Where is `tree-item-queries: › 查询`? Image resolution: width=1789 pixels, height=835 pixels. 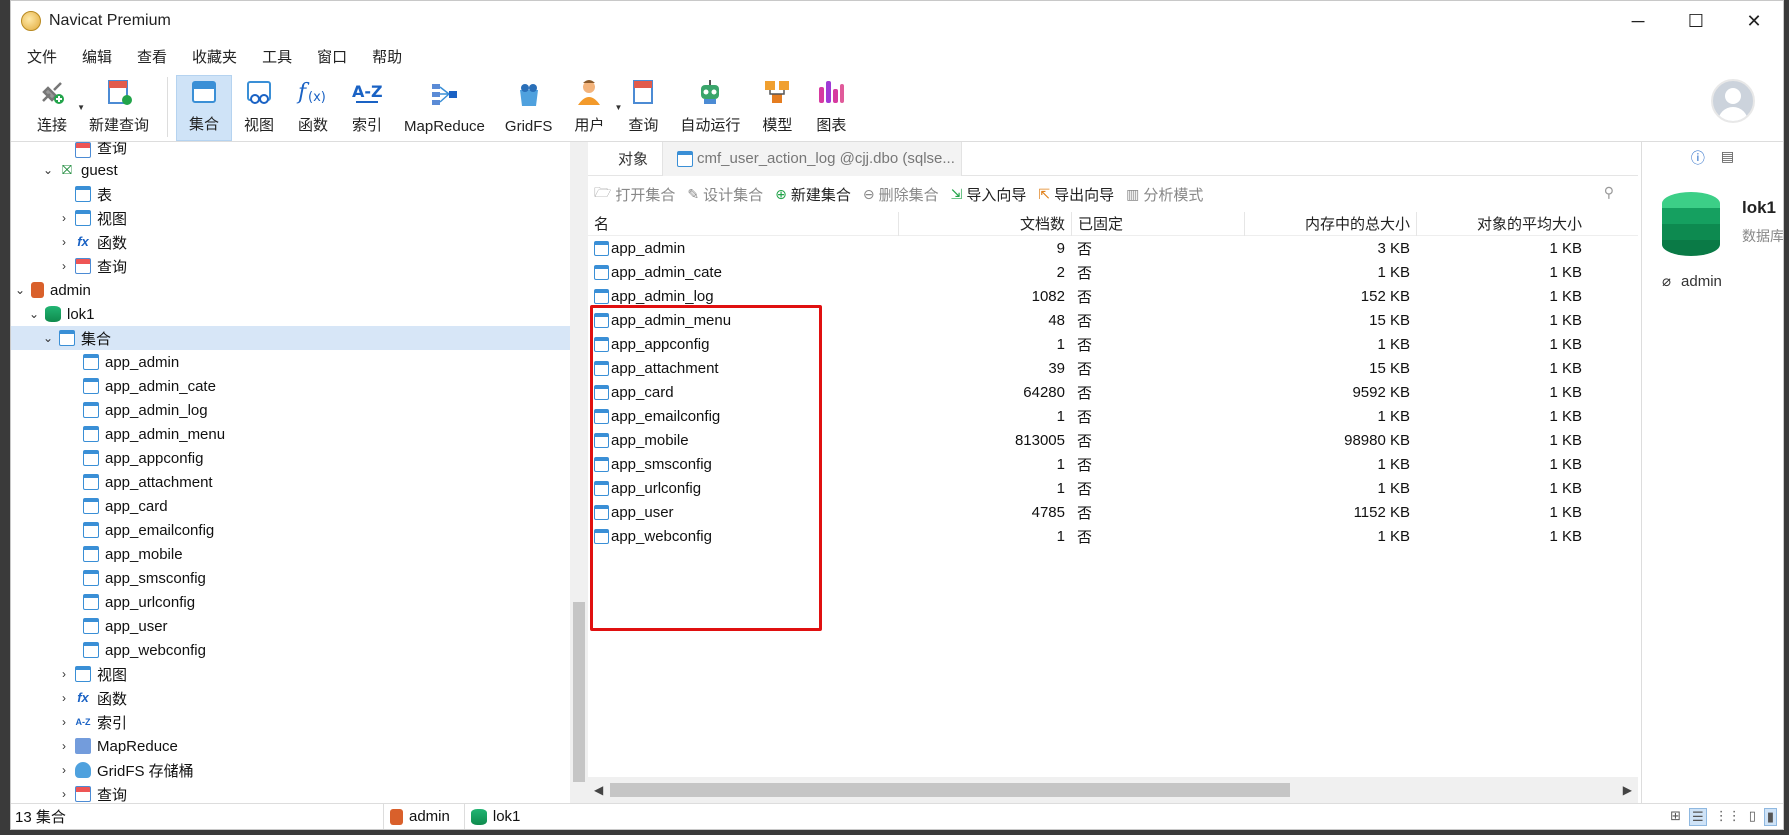 tree-item-queries: › 查询 is located at coordinates (290, 792).